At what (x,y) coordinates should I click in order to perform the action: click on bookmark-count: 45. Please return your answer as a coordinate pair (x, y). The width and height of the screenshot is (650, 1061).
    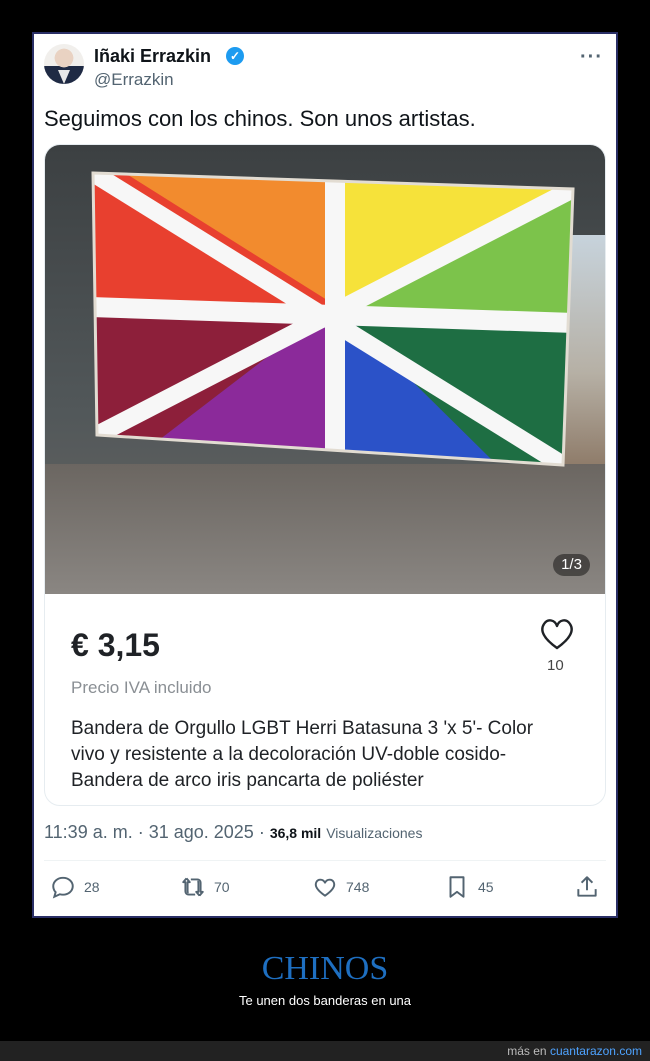
    Looking at the image, I should click on (486, 887).